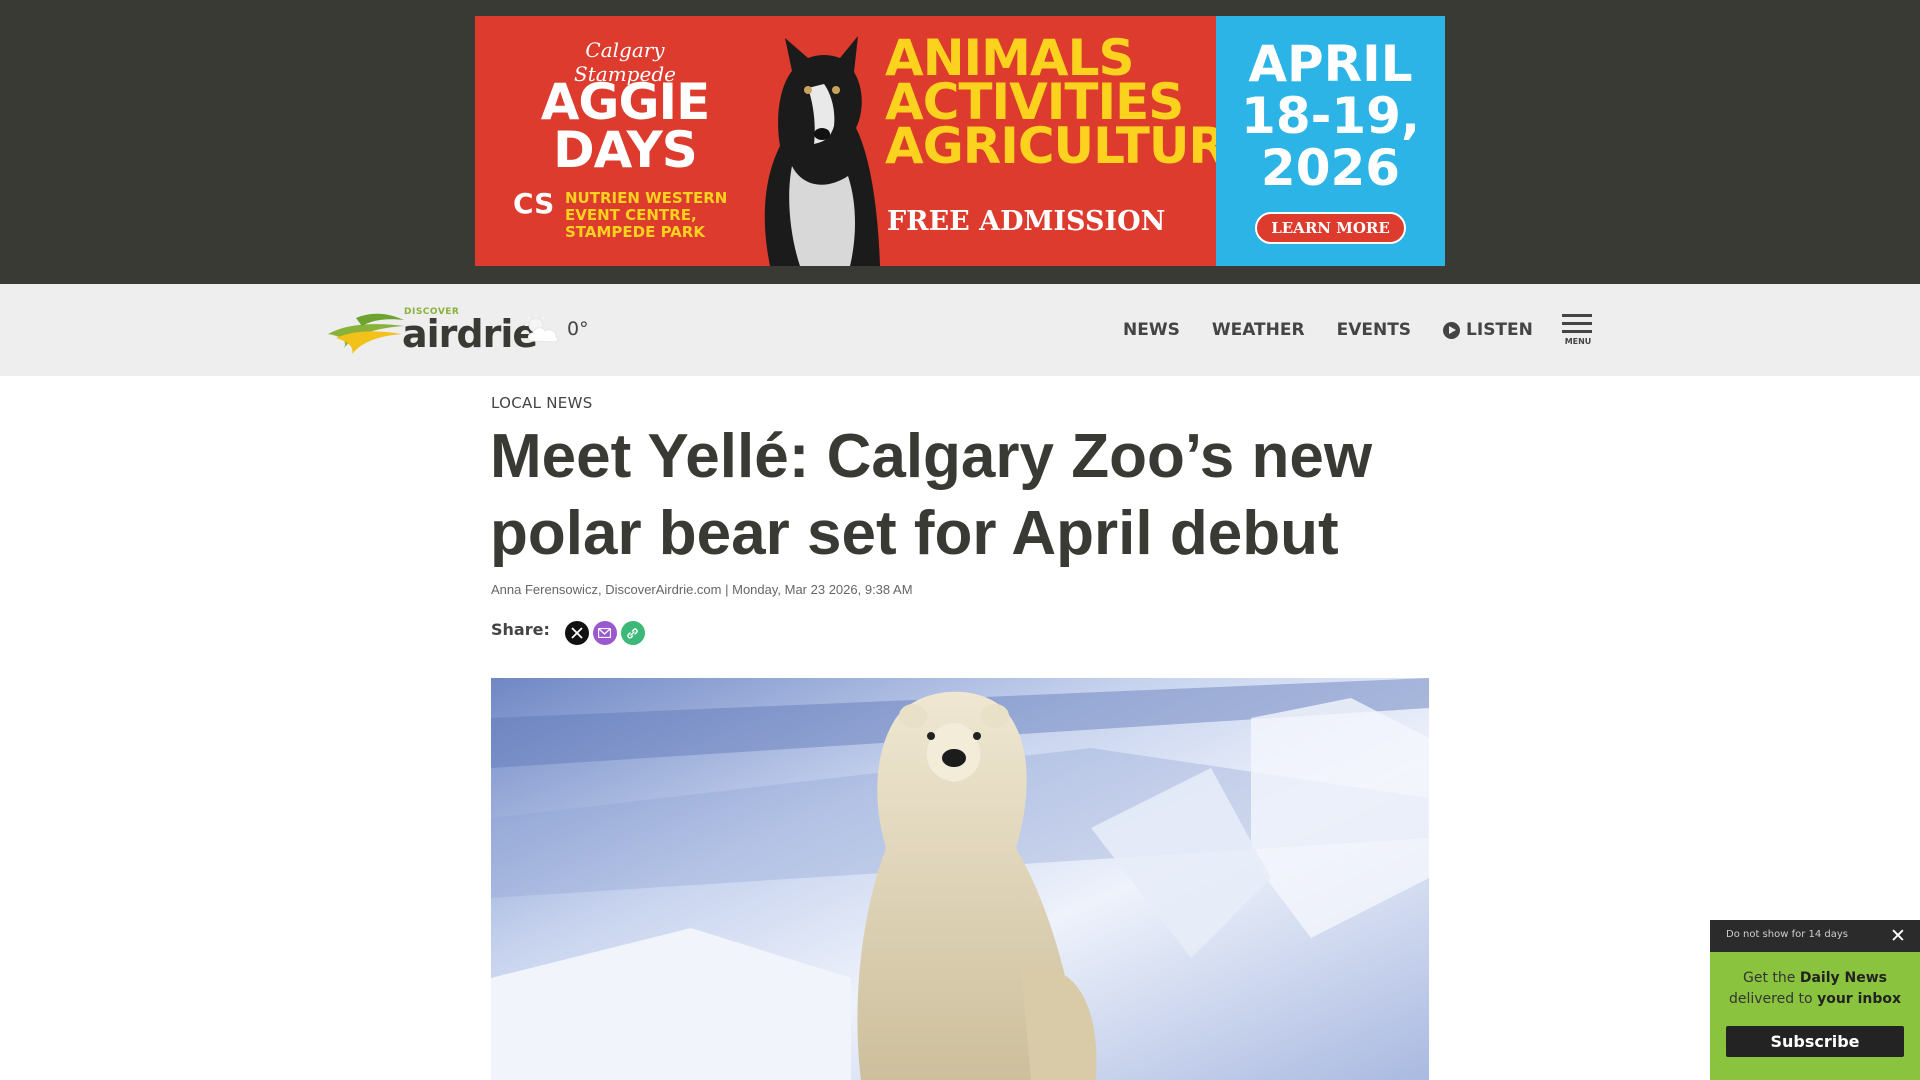  What do you see at coordinates (1374, 330) in the screenshot?
I see `nav-events: EVENTS` at bounding box center [1374, 330].